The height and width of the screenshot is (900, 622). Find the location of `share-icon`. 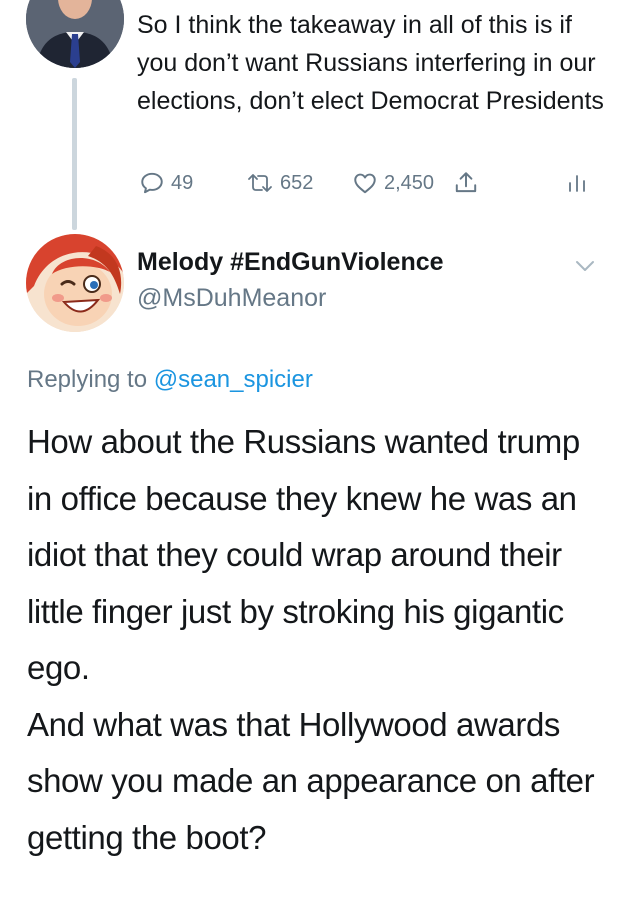

share-icon is located at coordinates (466, 182).